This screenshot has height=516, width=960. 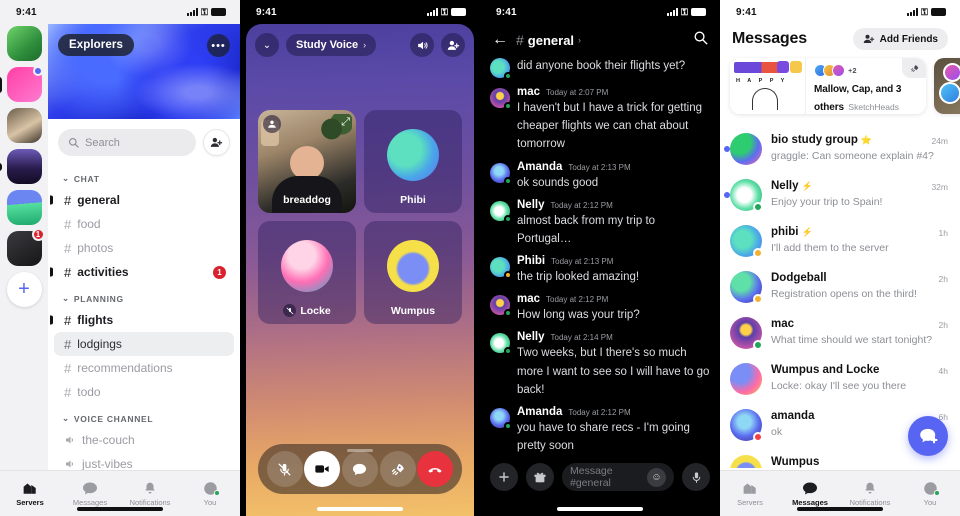 What do you see at coordinates (700, 40) in the screenshot?
I see `search-button` at bounding box center [700, 40].